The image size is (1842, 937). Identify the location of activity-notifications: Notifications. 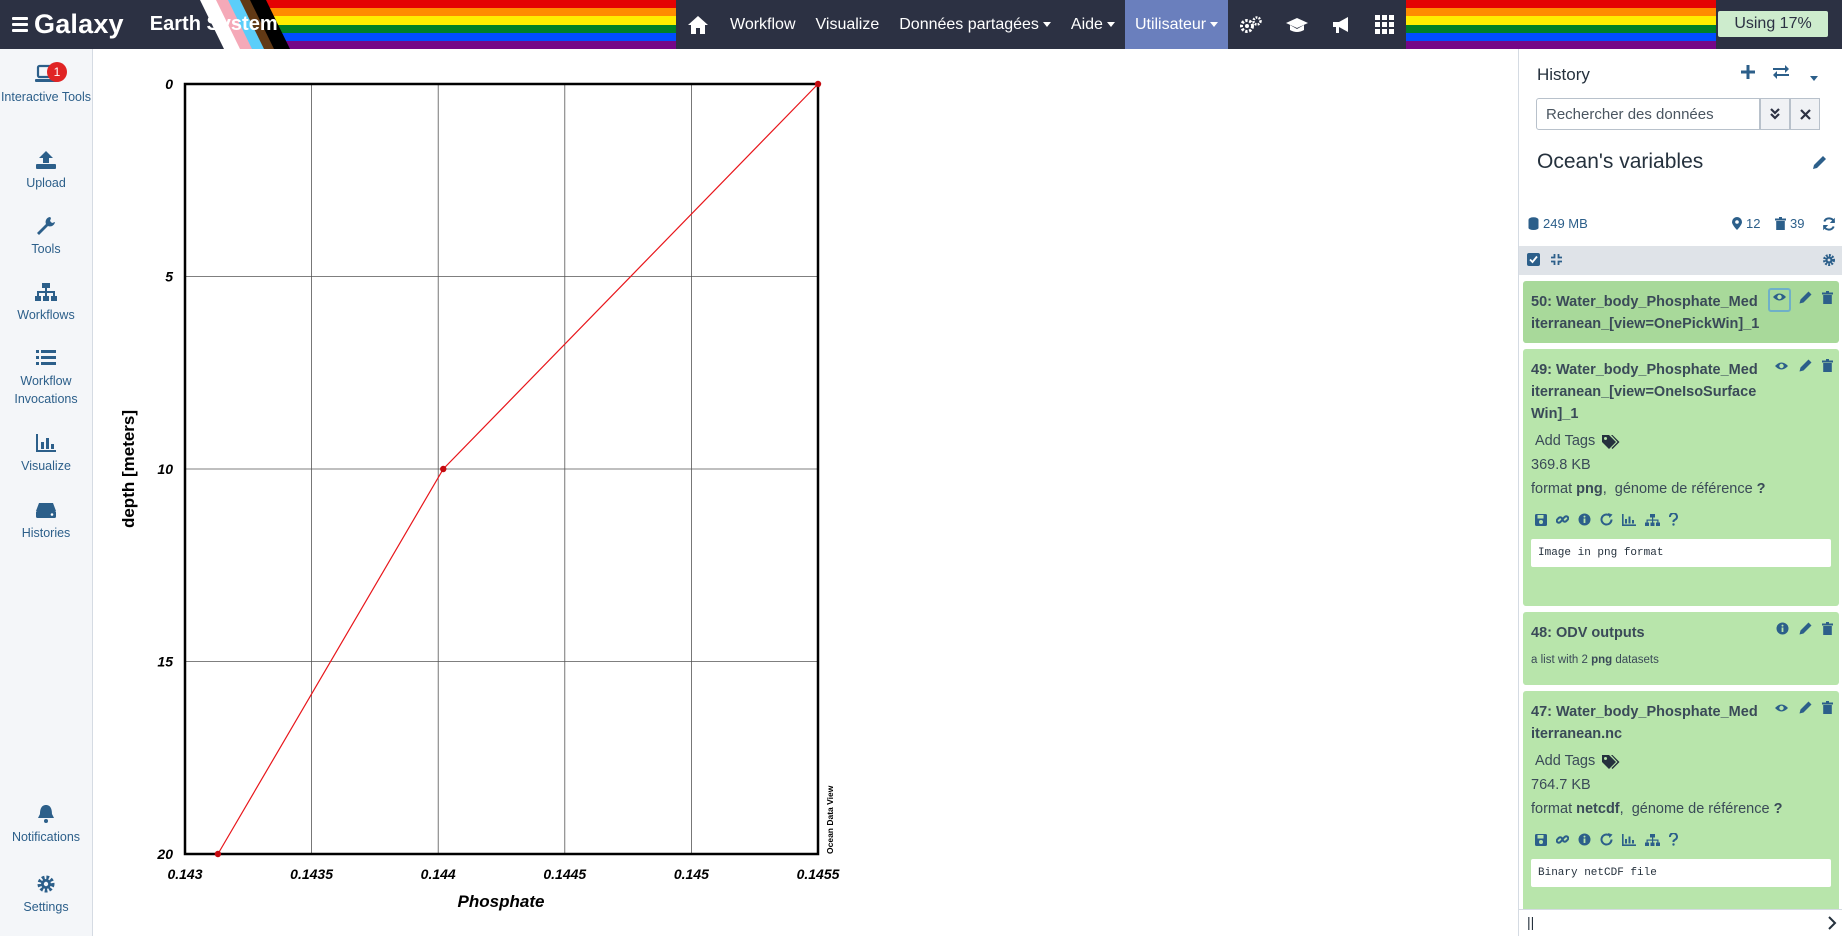
(46, 825).